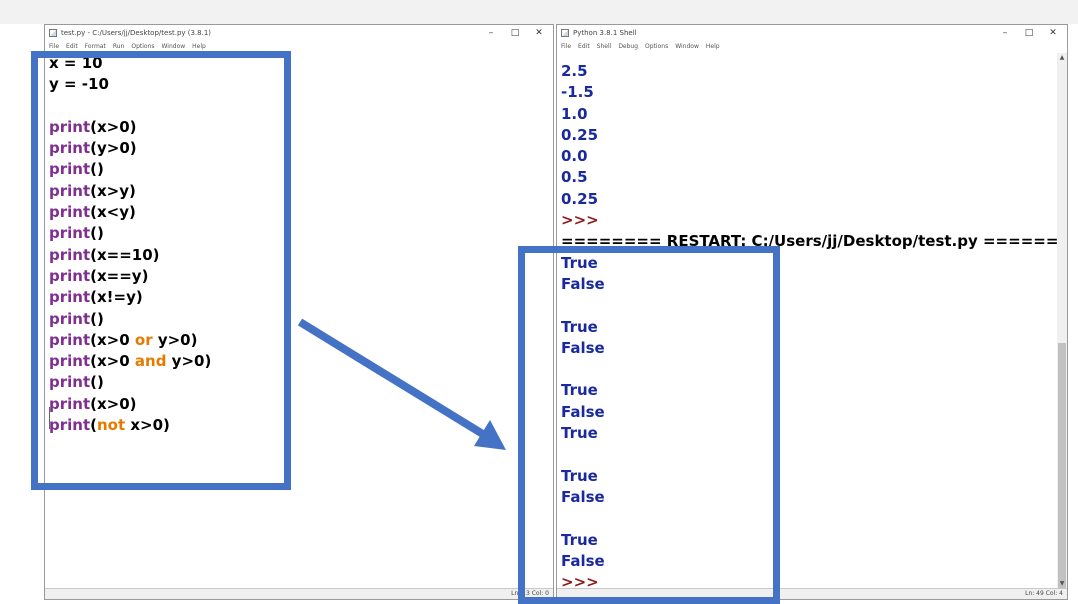 This screenshot has width=1078, height=604. I want to click on code-line, so click(301, 106).